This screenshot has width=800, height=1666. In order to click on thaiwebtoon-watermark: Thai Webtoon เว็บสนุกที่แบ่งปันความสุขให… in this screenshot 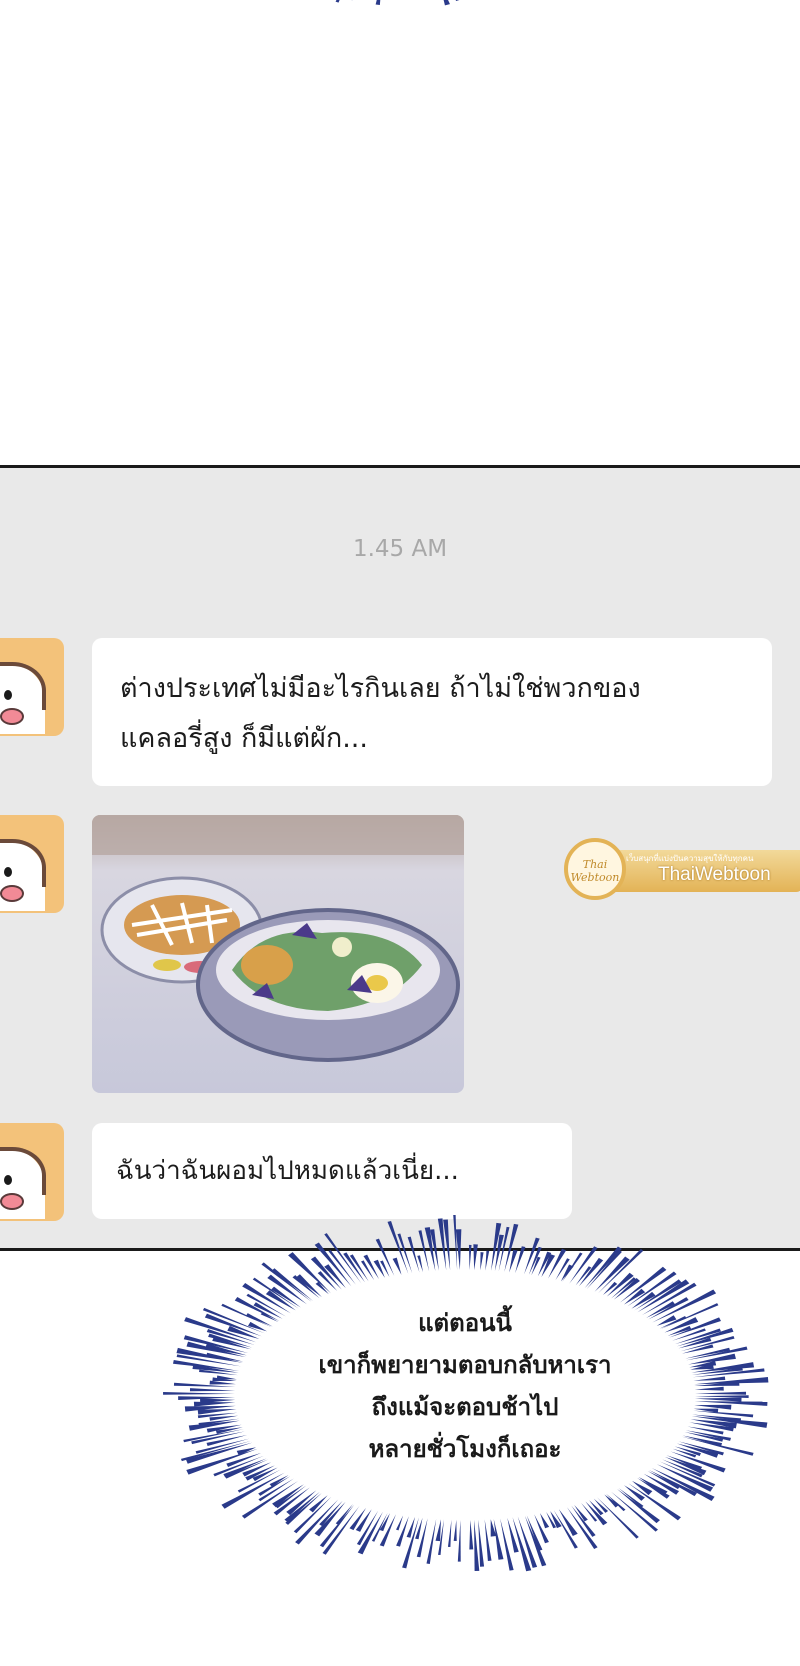, I will do `click(678, 873)`.